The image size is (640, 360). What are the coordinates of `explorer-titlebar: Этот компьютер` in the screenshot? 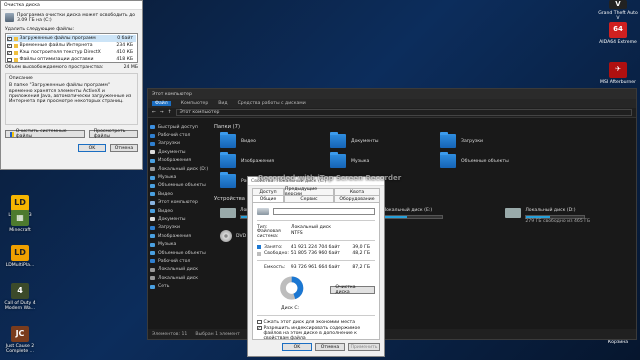 It's located at (392, 94).